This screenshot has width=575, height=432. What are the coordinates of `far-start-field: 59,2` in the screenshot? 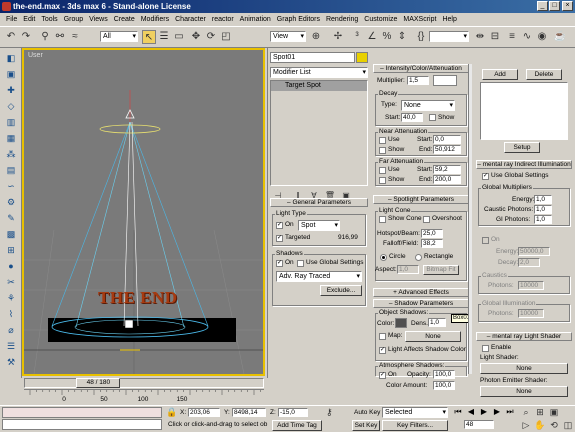 It's located at (447, 169).